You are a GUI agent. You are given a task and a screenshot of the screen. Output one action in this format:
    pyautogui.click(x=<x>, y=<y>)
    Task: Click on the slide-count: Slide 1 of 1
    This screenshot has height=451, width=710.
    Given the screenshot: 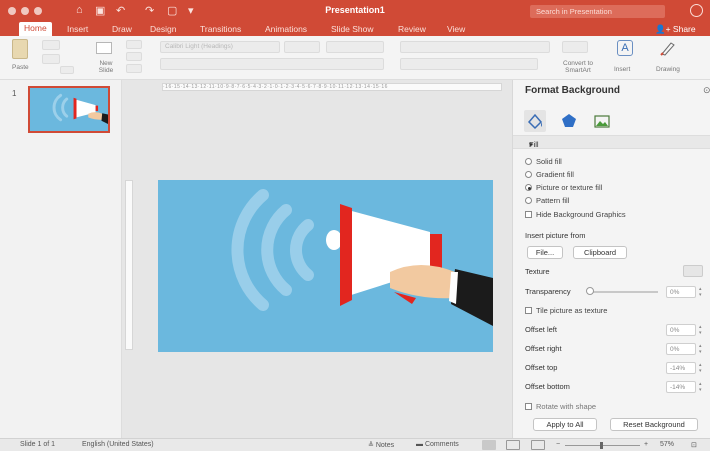 What is the action you would take?
    pyautogui.click(x=38, y=444)
    